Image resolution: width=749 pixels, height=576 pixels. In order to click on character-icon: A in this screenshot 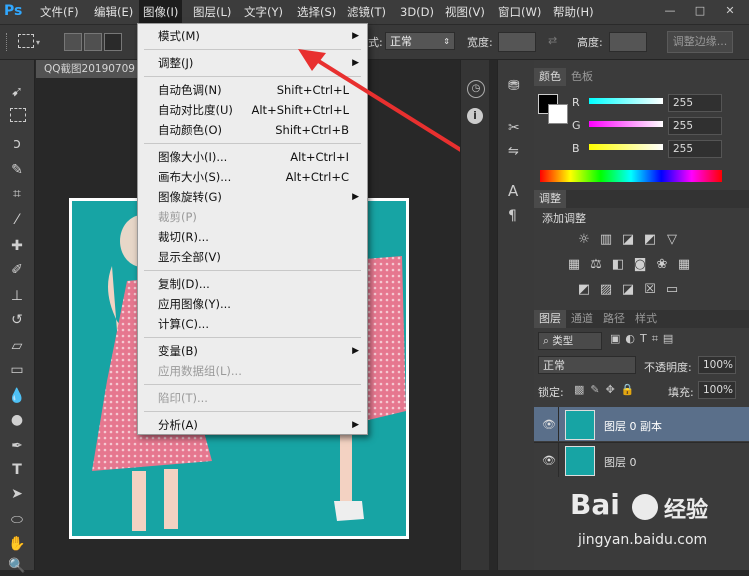, I will do `click(513, 191)`.